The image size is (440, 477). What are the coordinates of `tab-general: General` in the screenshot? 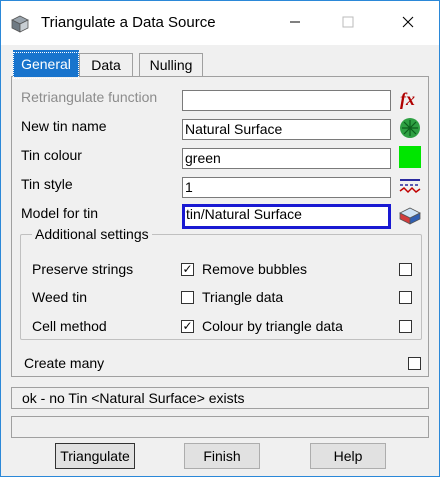 It's located at (46, 63).